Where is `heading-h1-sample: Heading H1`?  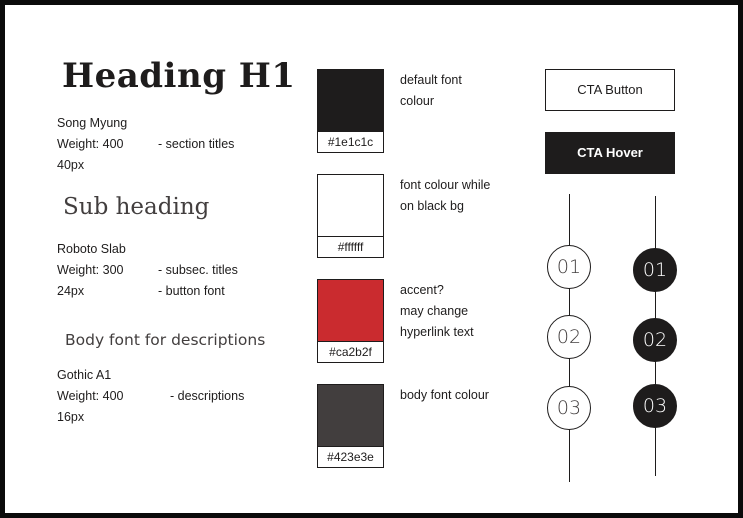
heading-h1-sample: Heading H1 is located at coordinates (179, 76).